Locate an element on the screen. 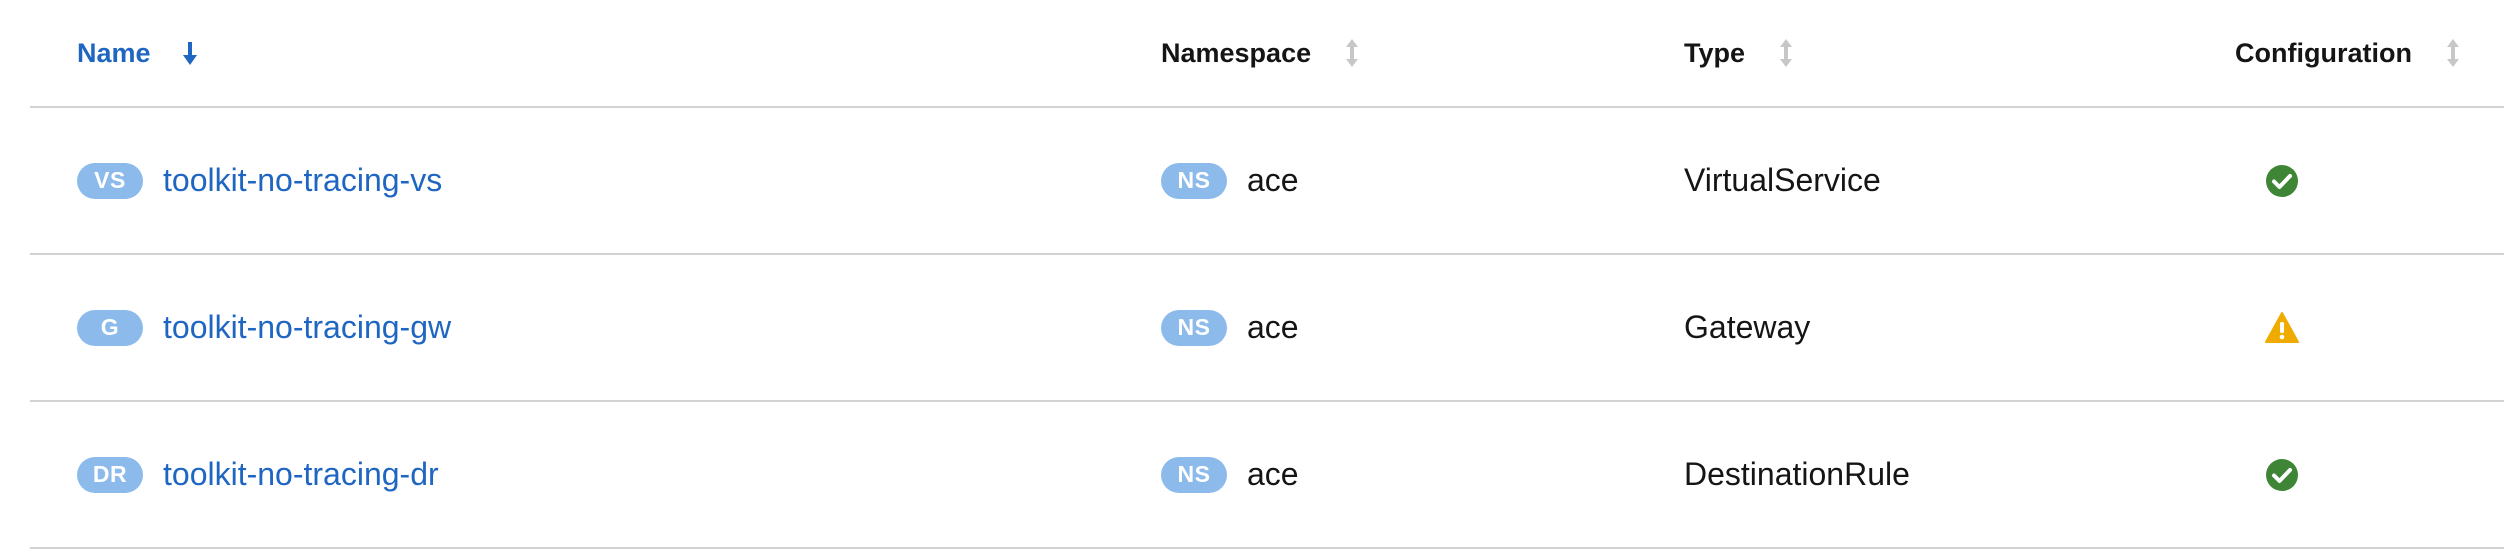  column-header-label: Configuration is located at coordinates (2323, 52).